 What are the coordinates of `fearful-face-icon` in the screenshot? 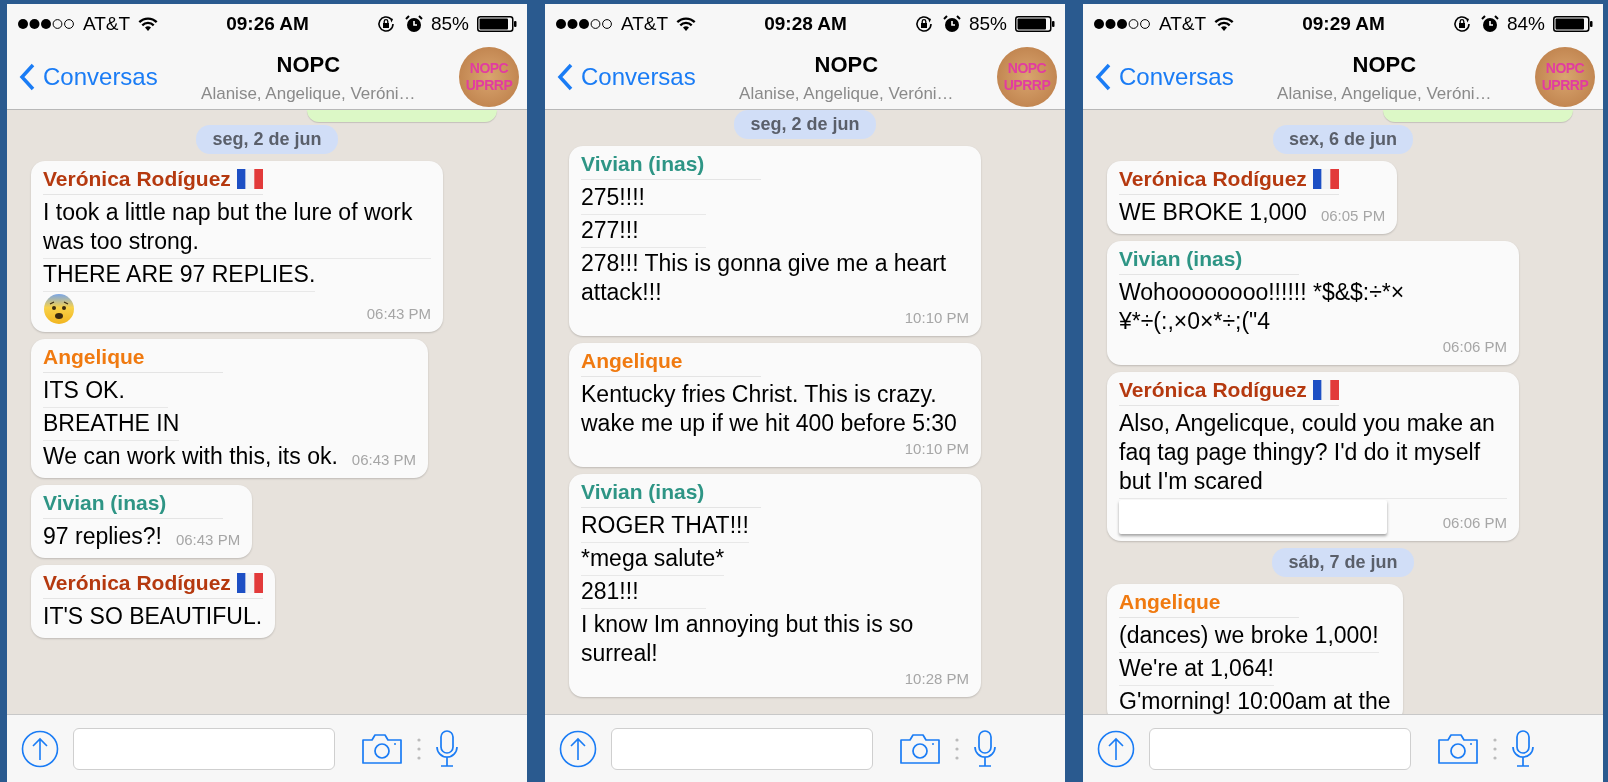 It's located at (59, 309).